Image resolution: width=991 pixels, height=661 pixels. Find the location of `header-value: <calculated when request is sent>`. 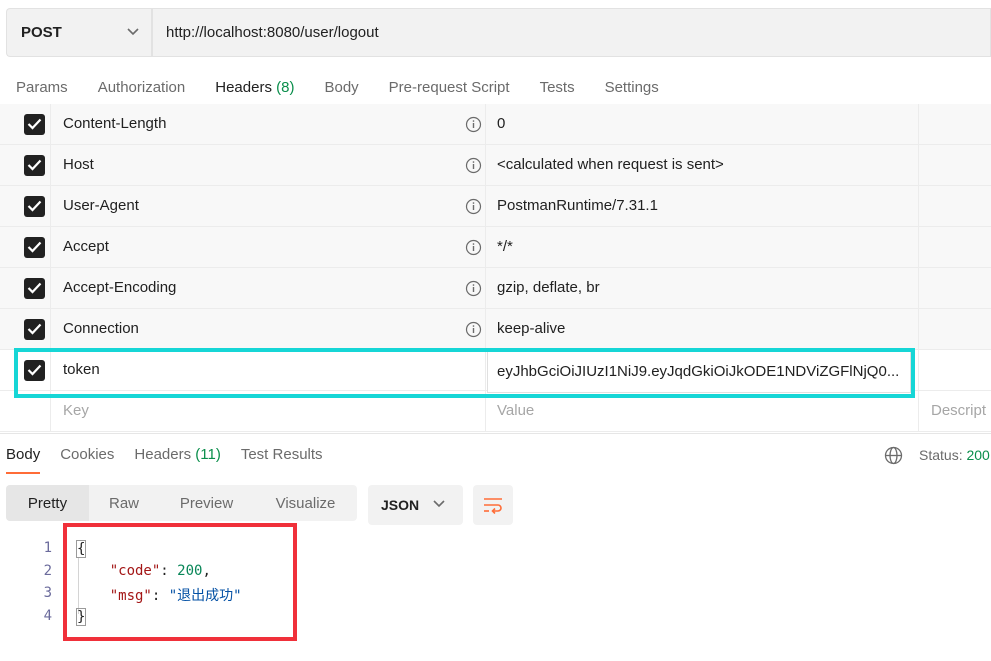

header-value: <calculated when request is sent> is located at coordinates (610, 164).